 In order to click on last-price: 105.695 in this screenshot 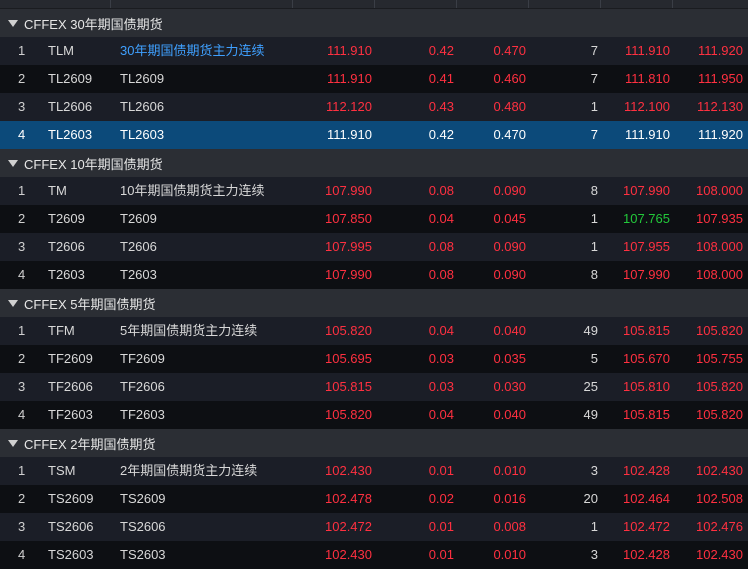, I will do `click(348, 358)`.